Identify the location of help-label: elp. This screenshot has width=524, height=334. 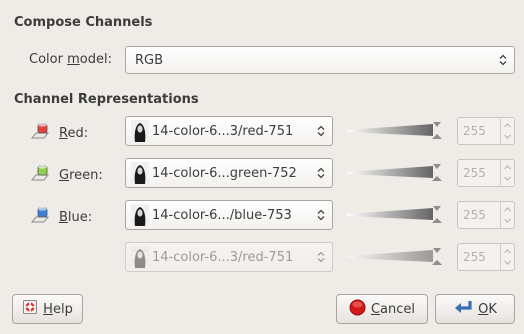
(62, 309).